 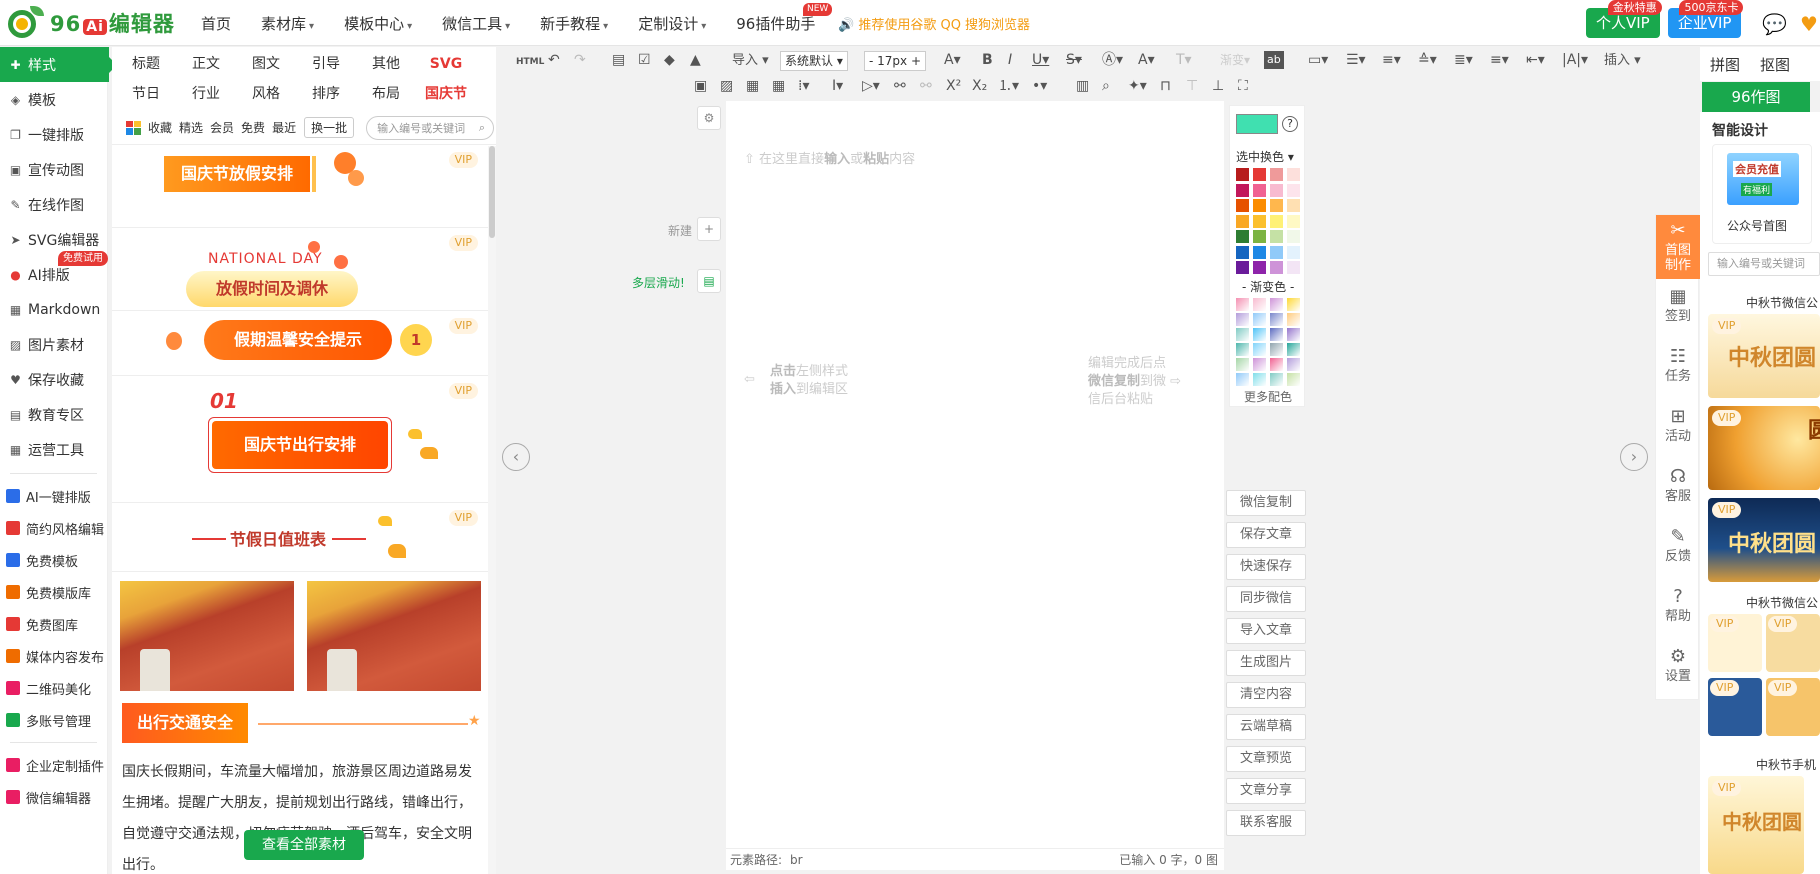 I want to click on italic-icon: I, so click(x=1010, y=60).